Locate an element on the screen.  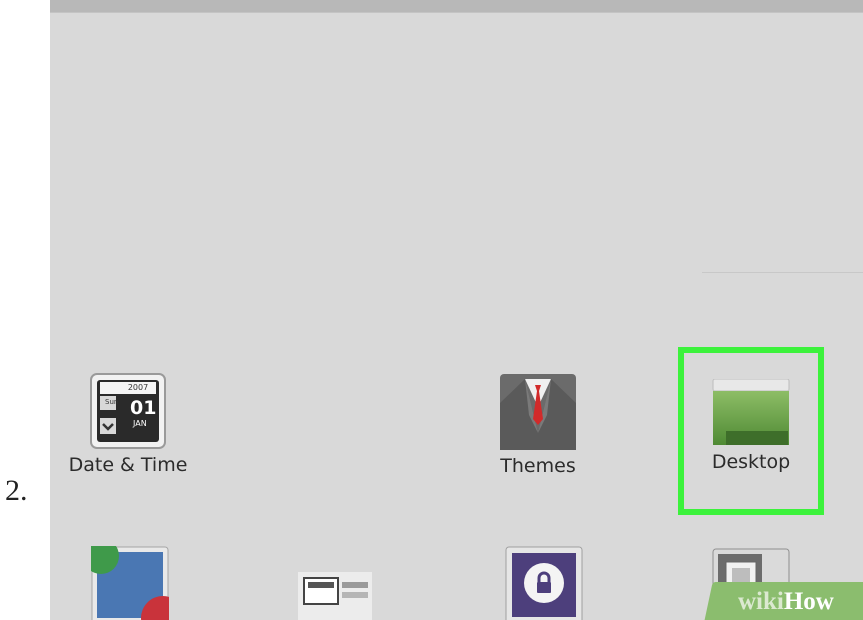
lock-screen-icon is located at coordinates (544, 583).